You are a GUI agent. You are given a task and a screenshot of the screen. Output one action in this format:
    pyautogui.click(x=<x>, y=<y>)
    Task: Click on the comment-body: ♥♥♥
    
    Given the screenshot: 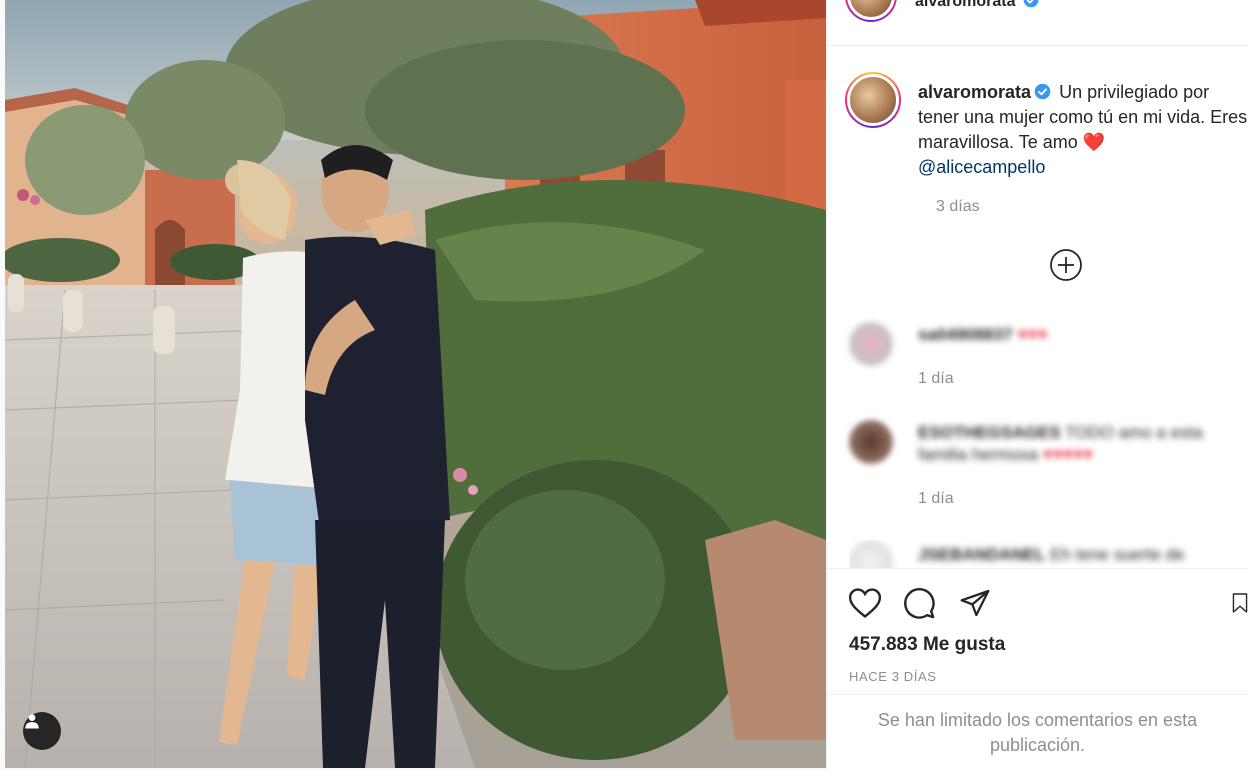 What is the action you would take?
    pyautogui.click(x=1032, y=334)
    